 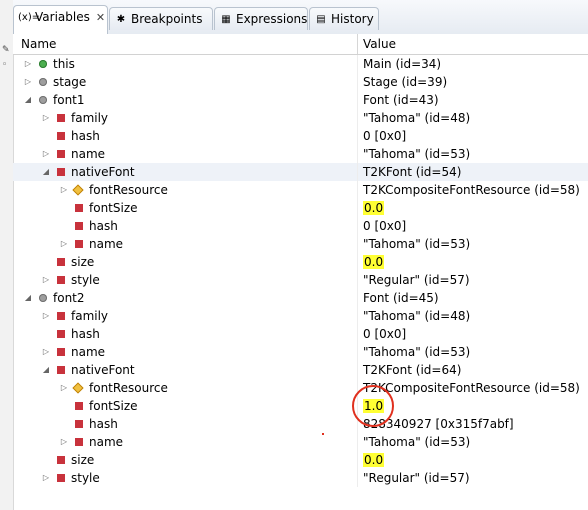 What do you see at coordinates (38, 44) in the screenshot?
I see `name-column-header: Name` at bounding box center [38, 44].